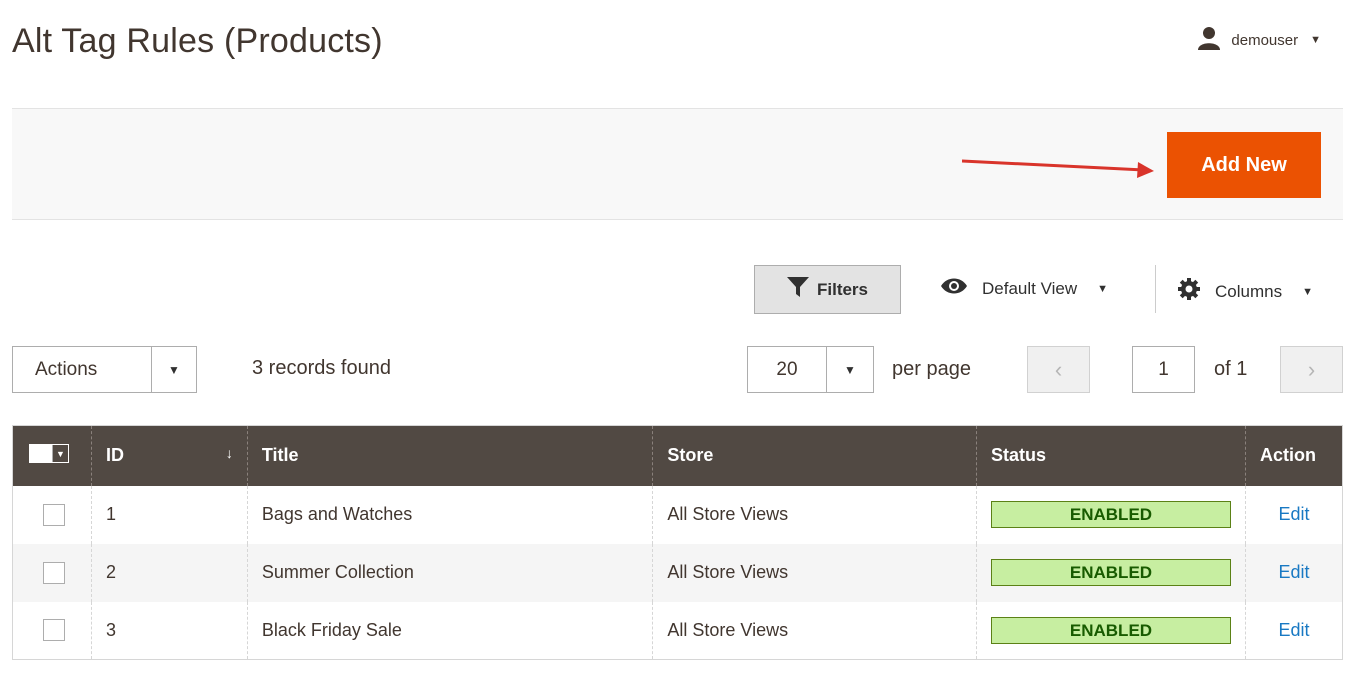  Describe the element at coordinates (1189, 291) in the screenshot. I see `gear-icon` at that location.